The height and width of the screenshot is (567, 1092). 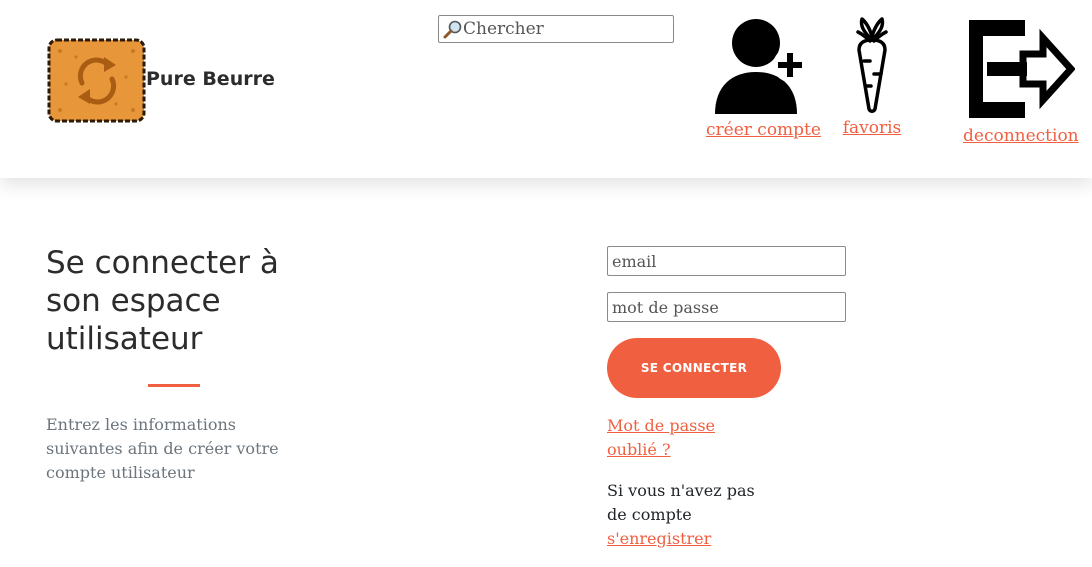 What do you see at coordinates (210, 79) in the screenshot?
I see `brand-name: Pure Beurre` at bounding box center [210, 79].